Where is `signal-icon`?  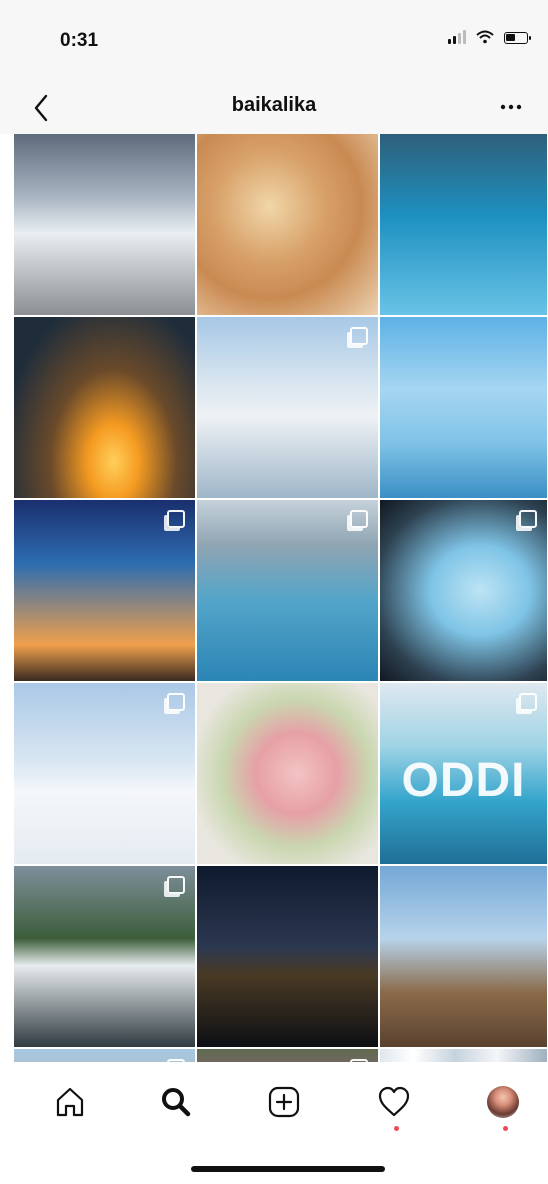
signal-icon is located at coordinates (457, 37).